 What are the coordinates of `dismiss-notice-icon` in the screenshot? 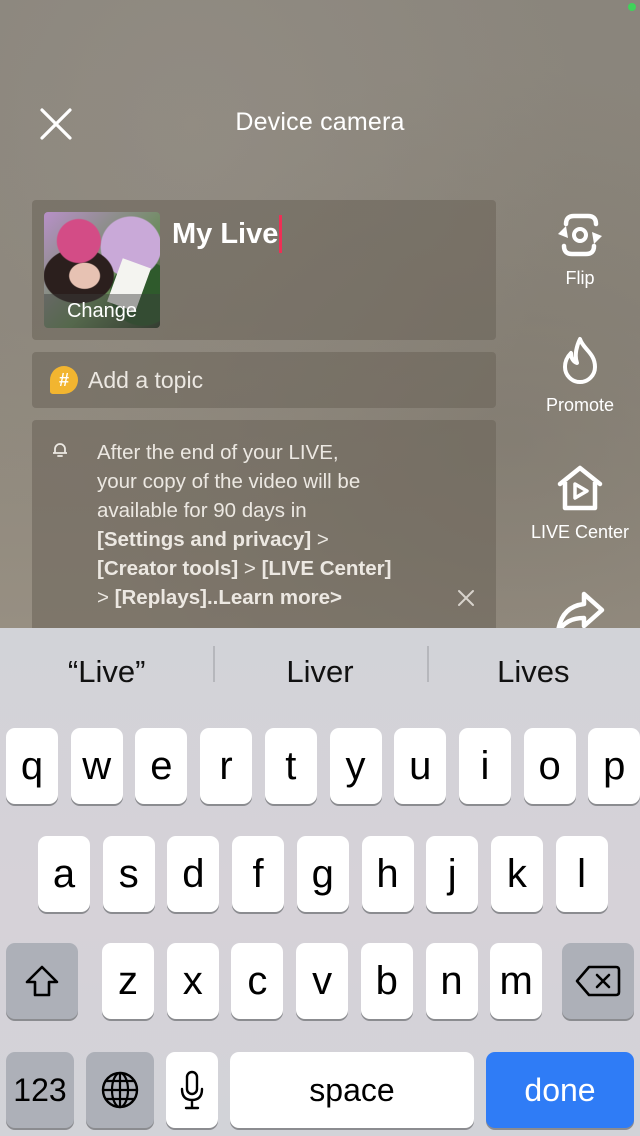 It's located at (466, 598).